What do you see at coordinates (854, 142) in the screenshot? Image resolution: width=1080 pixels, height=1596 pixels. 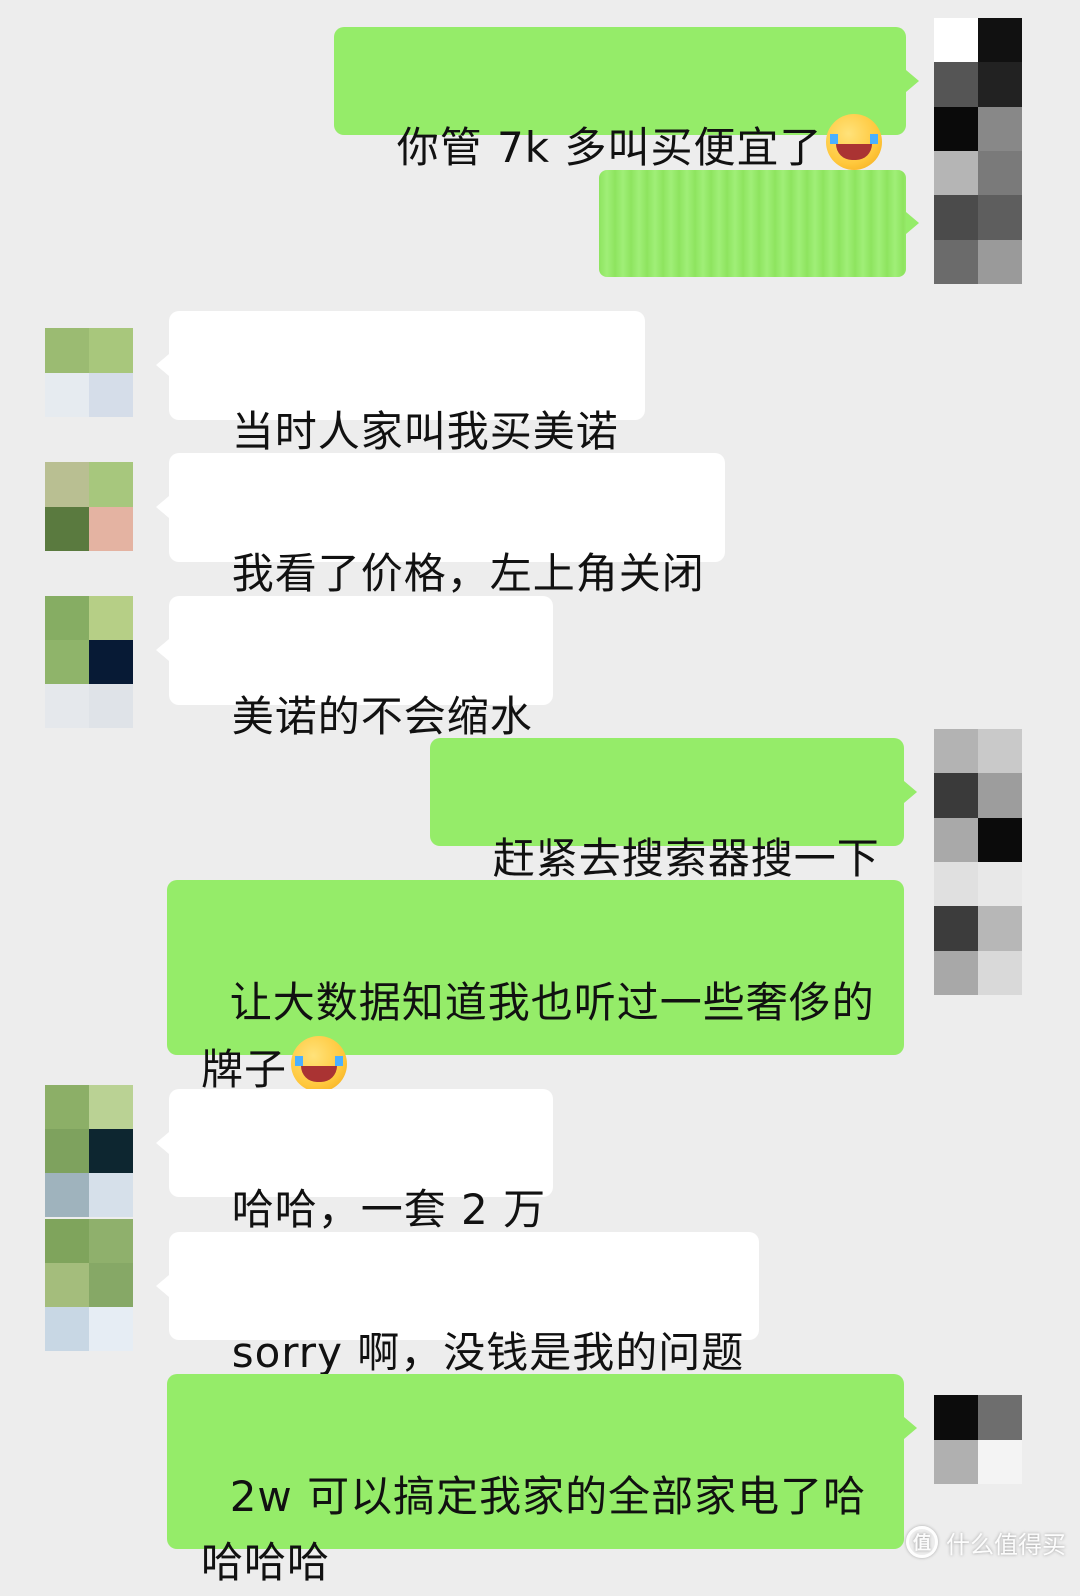 I see `facepalm-crying-emoji-icon` at bounding box center [854, 142].